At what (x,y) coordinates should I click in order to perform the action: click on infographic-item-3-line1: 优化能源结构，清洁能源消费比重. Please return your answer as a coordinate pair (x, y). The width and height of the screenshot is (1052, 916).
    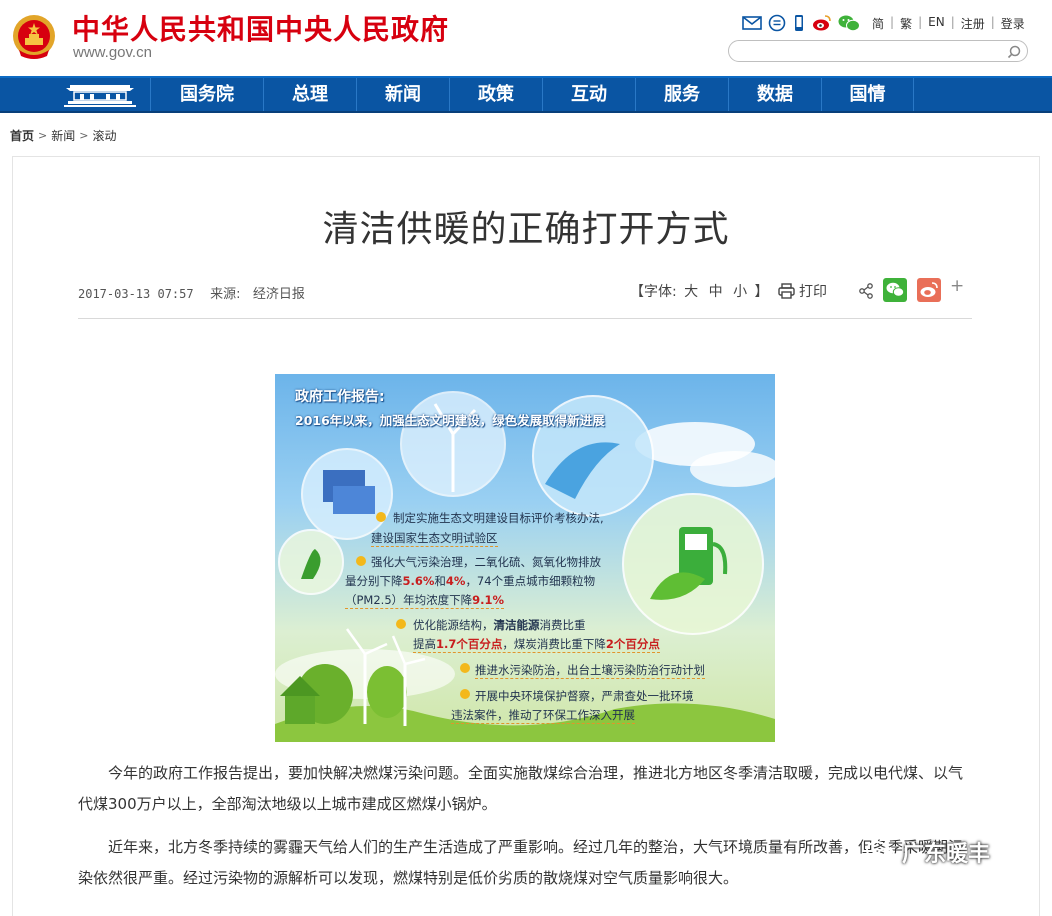
    Looking at the image, I should click on (499, 625).